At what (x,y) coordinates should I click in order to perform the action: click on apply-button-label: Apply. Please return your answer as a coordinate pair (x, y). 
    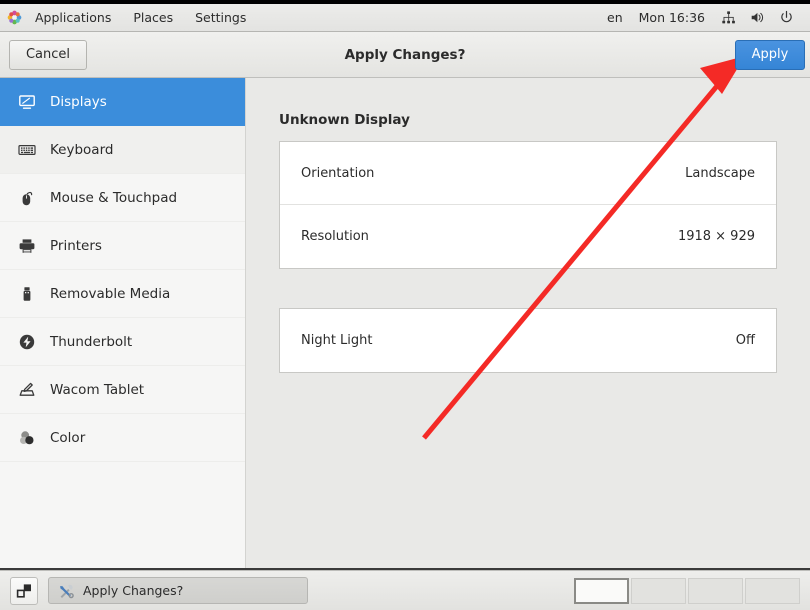
    Looking at the image, I should click on (770, 54).